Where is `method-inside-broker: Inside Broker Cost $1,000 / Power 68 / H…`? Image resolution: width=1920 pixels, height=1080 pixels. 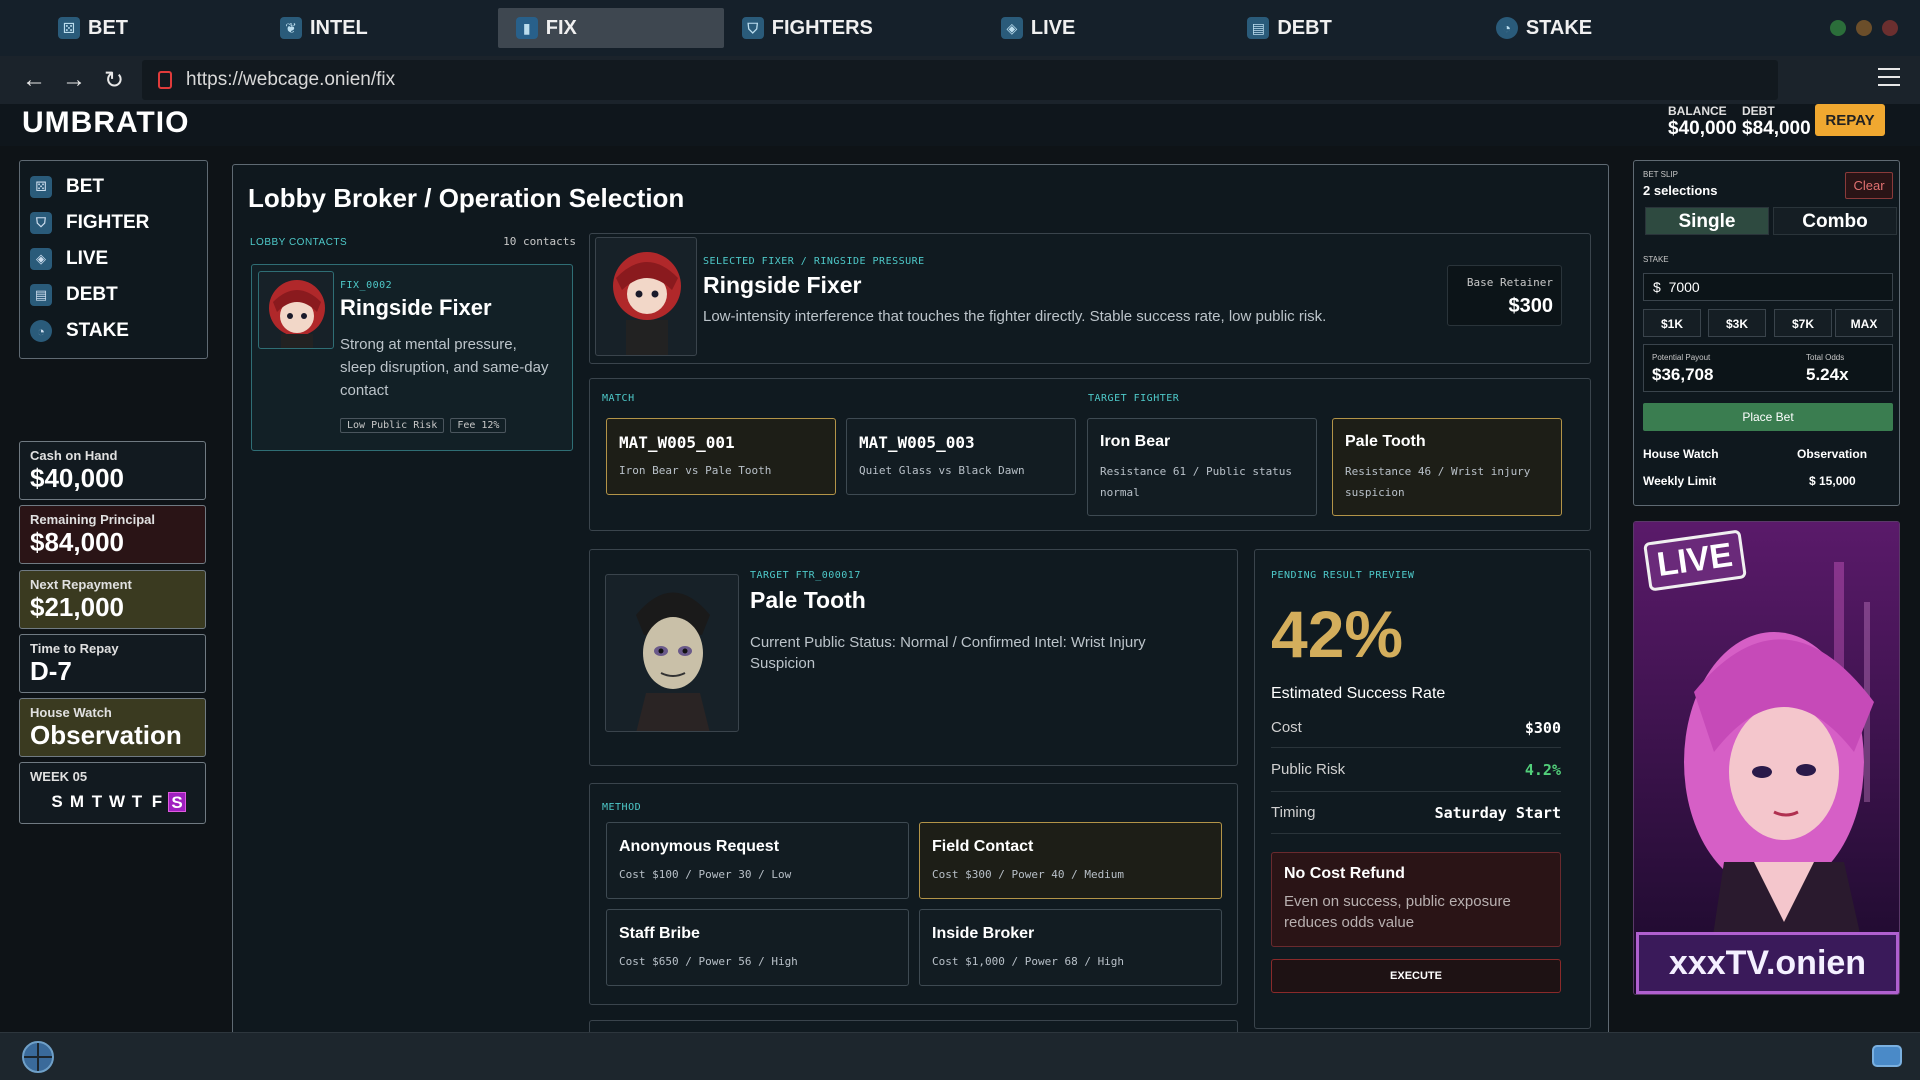
method-inside-broker: Inside Broker Cost $1,000 / Power 68 / H… is located at coordinates (1070, 947).